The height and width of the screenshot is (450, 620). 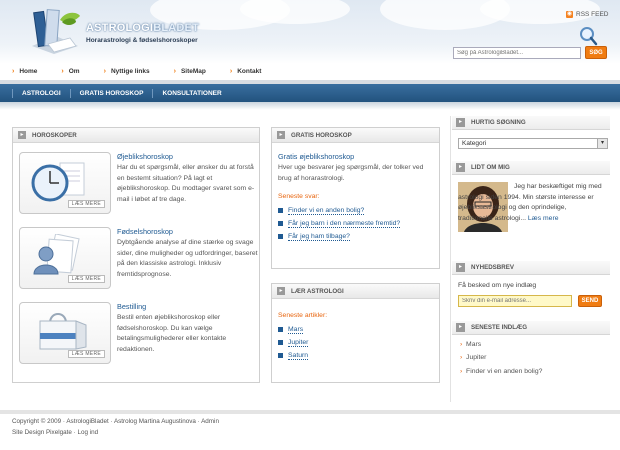 I want to click on topnav-om: › Om, so click(x=70, y=72).